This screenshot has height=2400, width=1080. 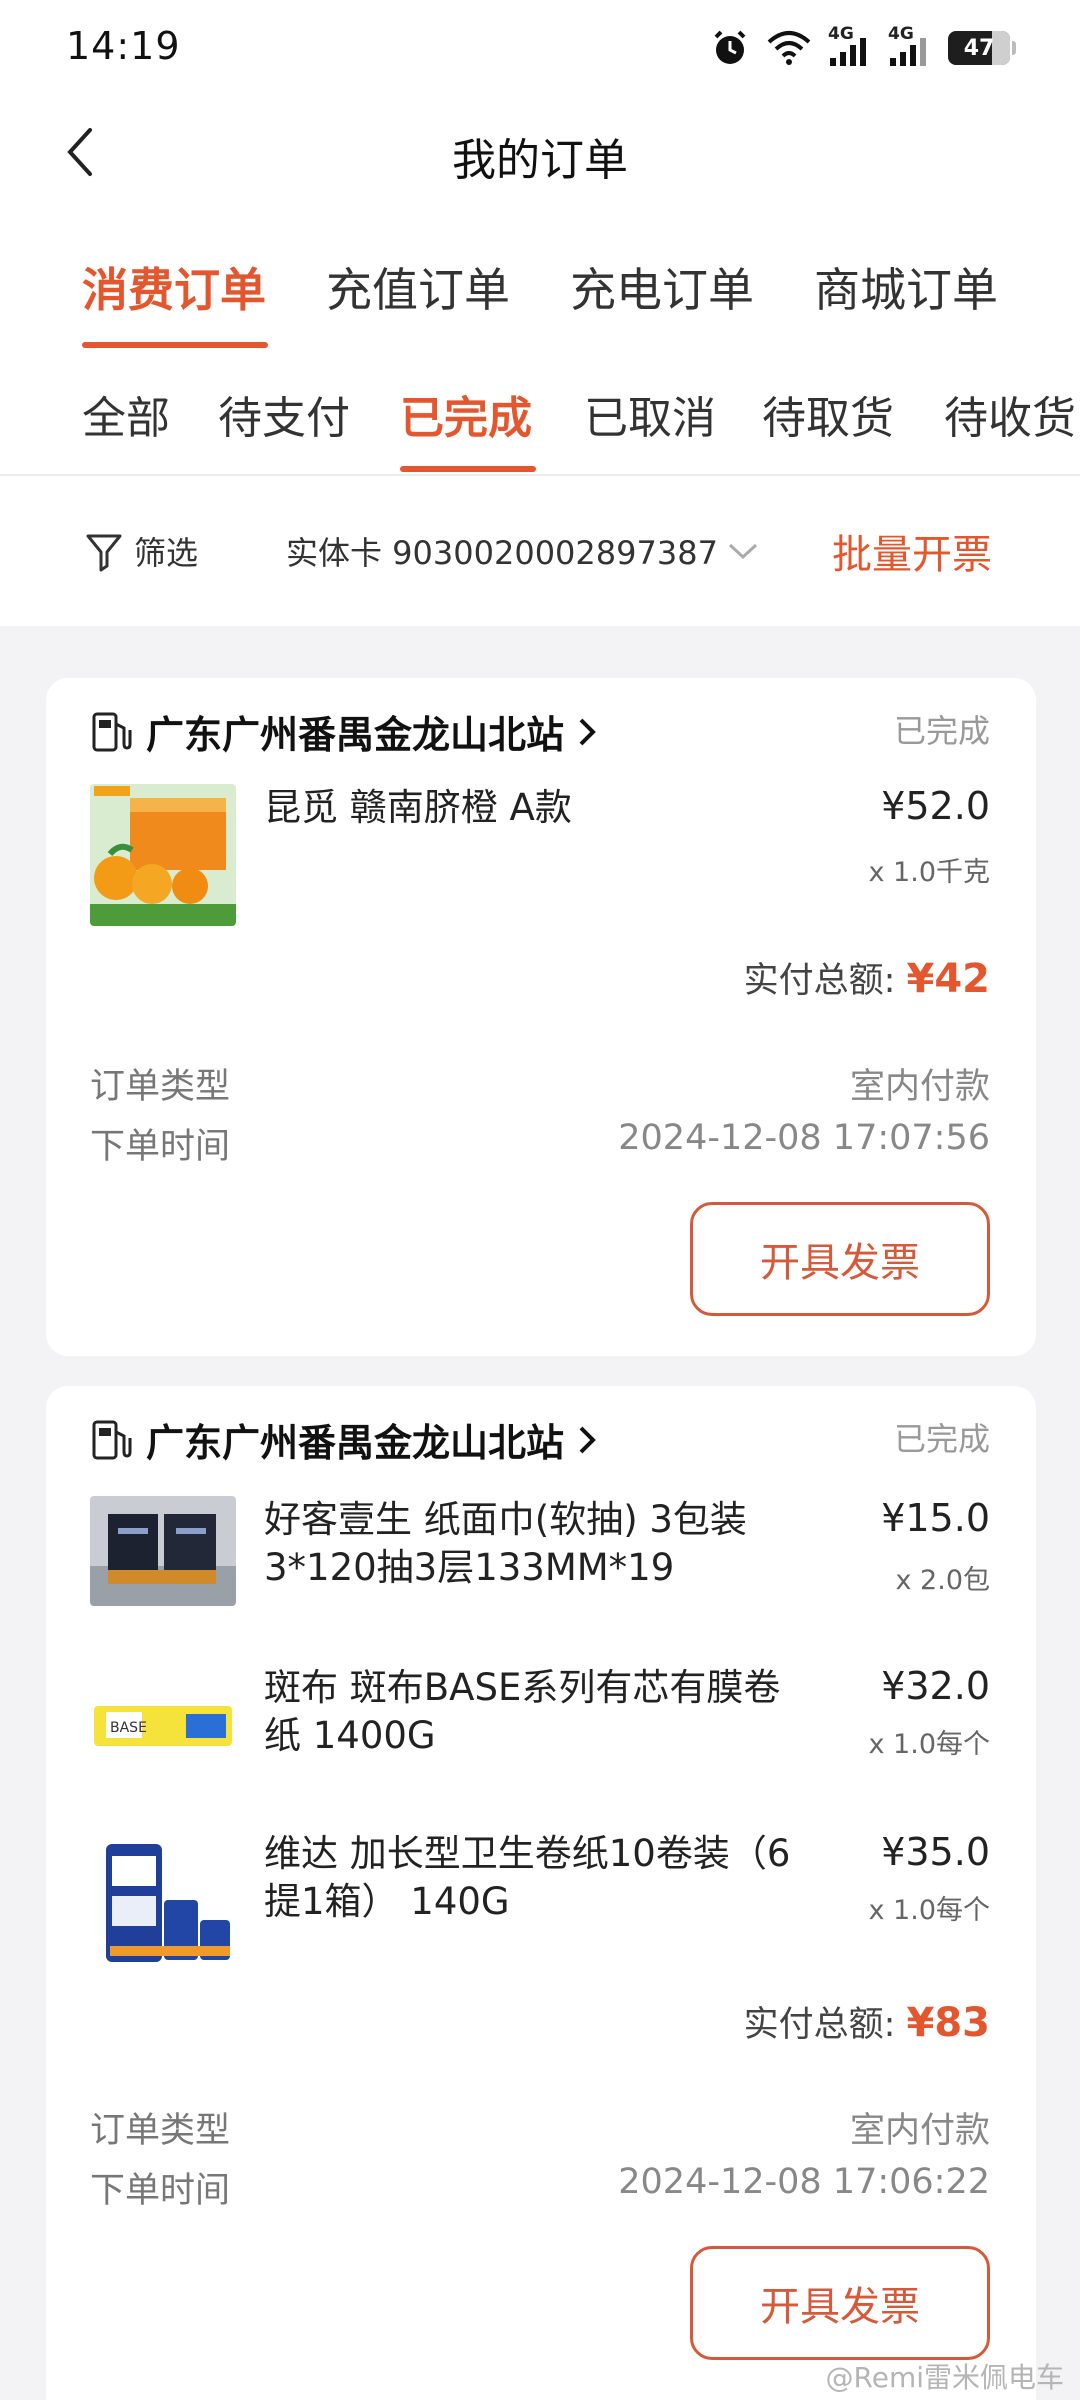 I want to click on product-image-tissue, so click(x=163, y=1551).